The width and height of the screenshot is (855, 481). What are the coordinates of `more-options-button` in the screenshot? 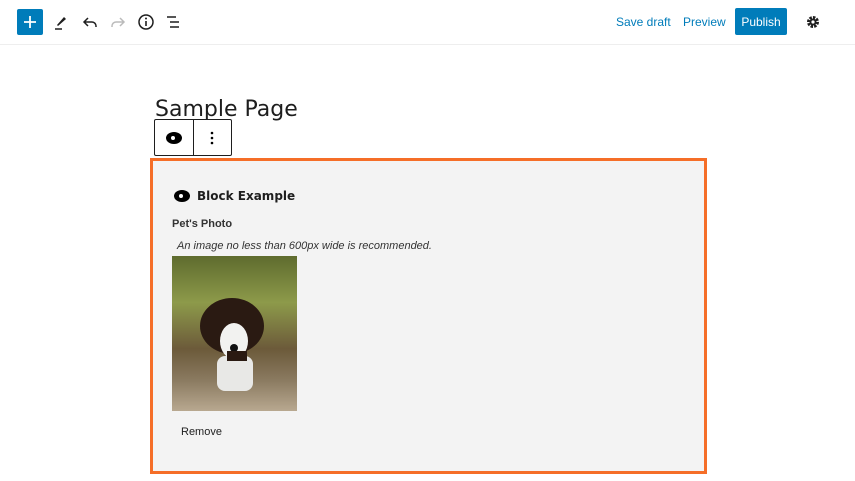 It's located at (213, 137).